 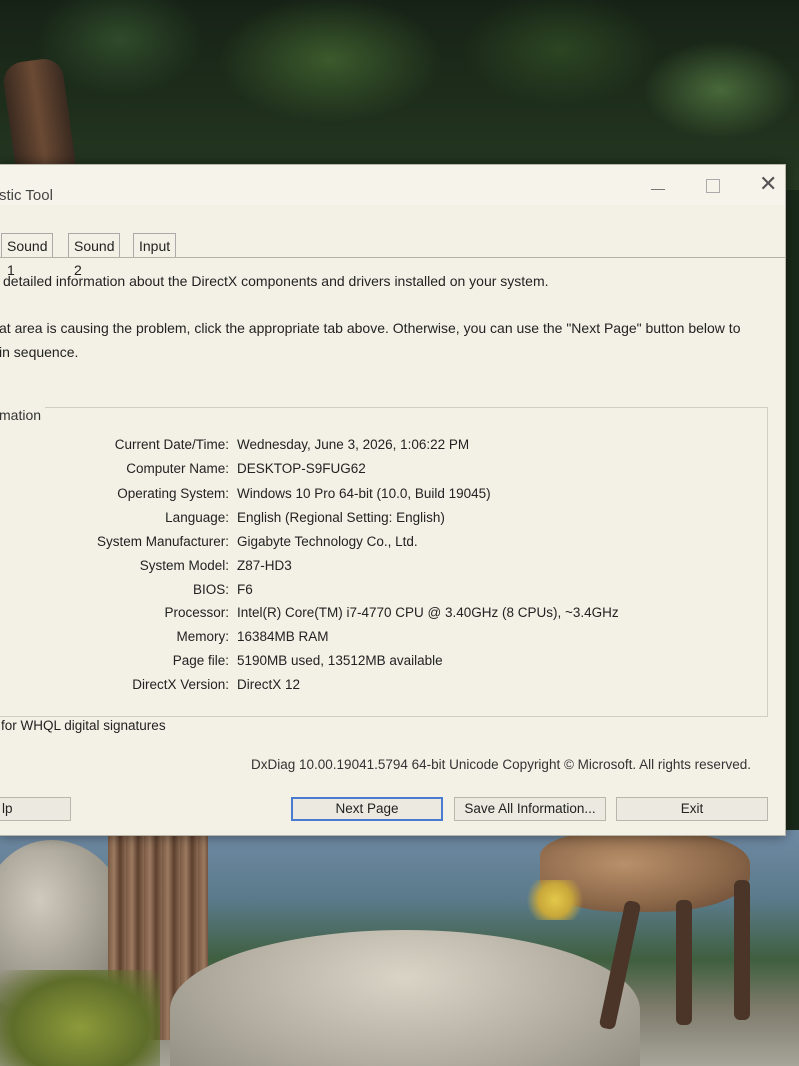 I want to click on info-value: F6, so click(x=245, y=589).